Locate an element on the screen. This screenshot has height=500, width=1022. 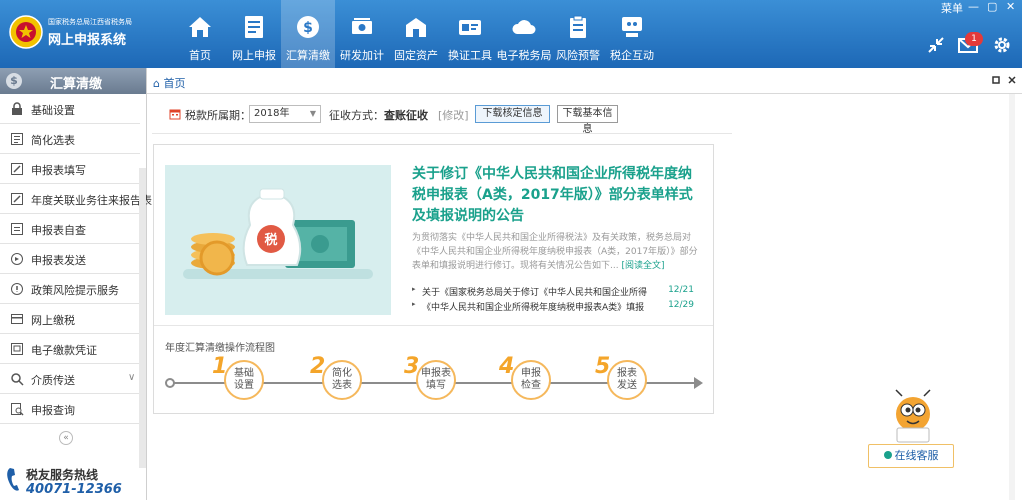
step-label-line2: 发送 is located at coordinates (627, 385).